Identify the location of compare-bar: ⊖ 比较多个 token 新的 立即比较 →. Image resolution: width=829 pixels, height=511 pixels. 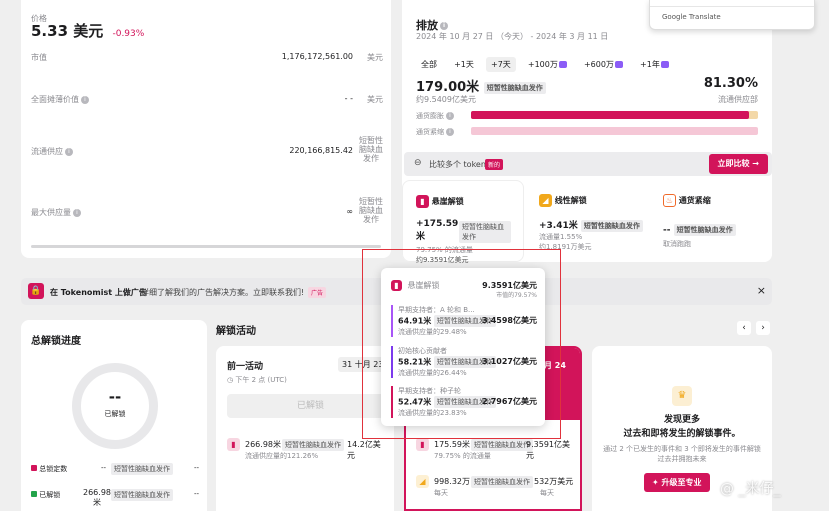
(588, 164).